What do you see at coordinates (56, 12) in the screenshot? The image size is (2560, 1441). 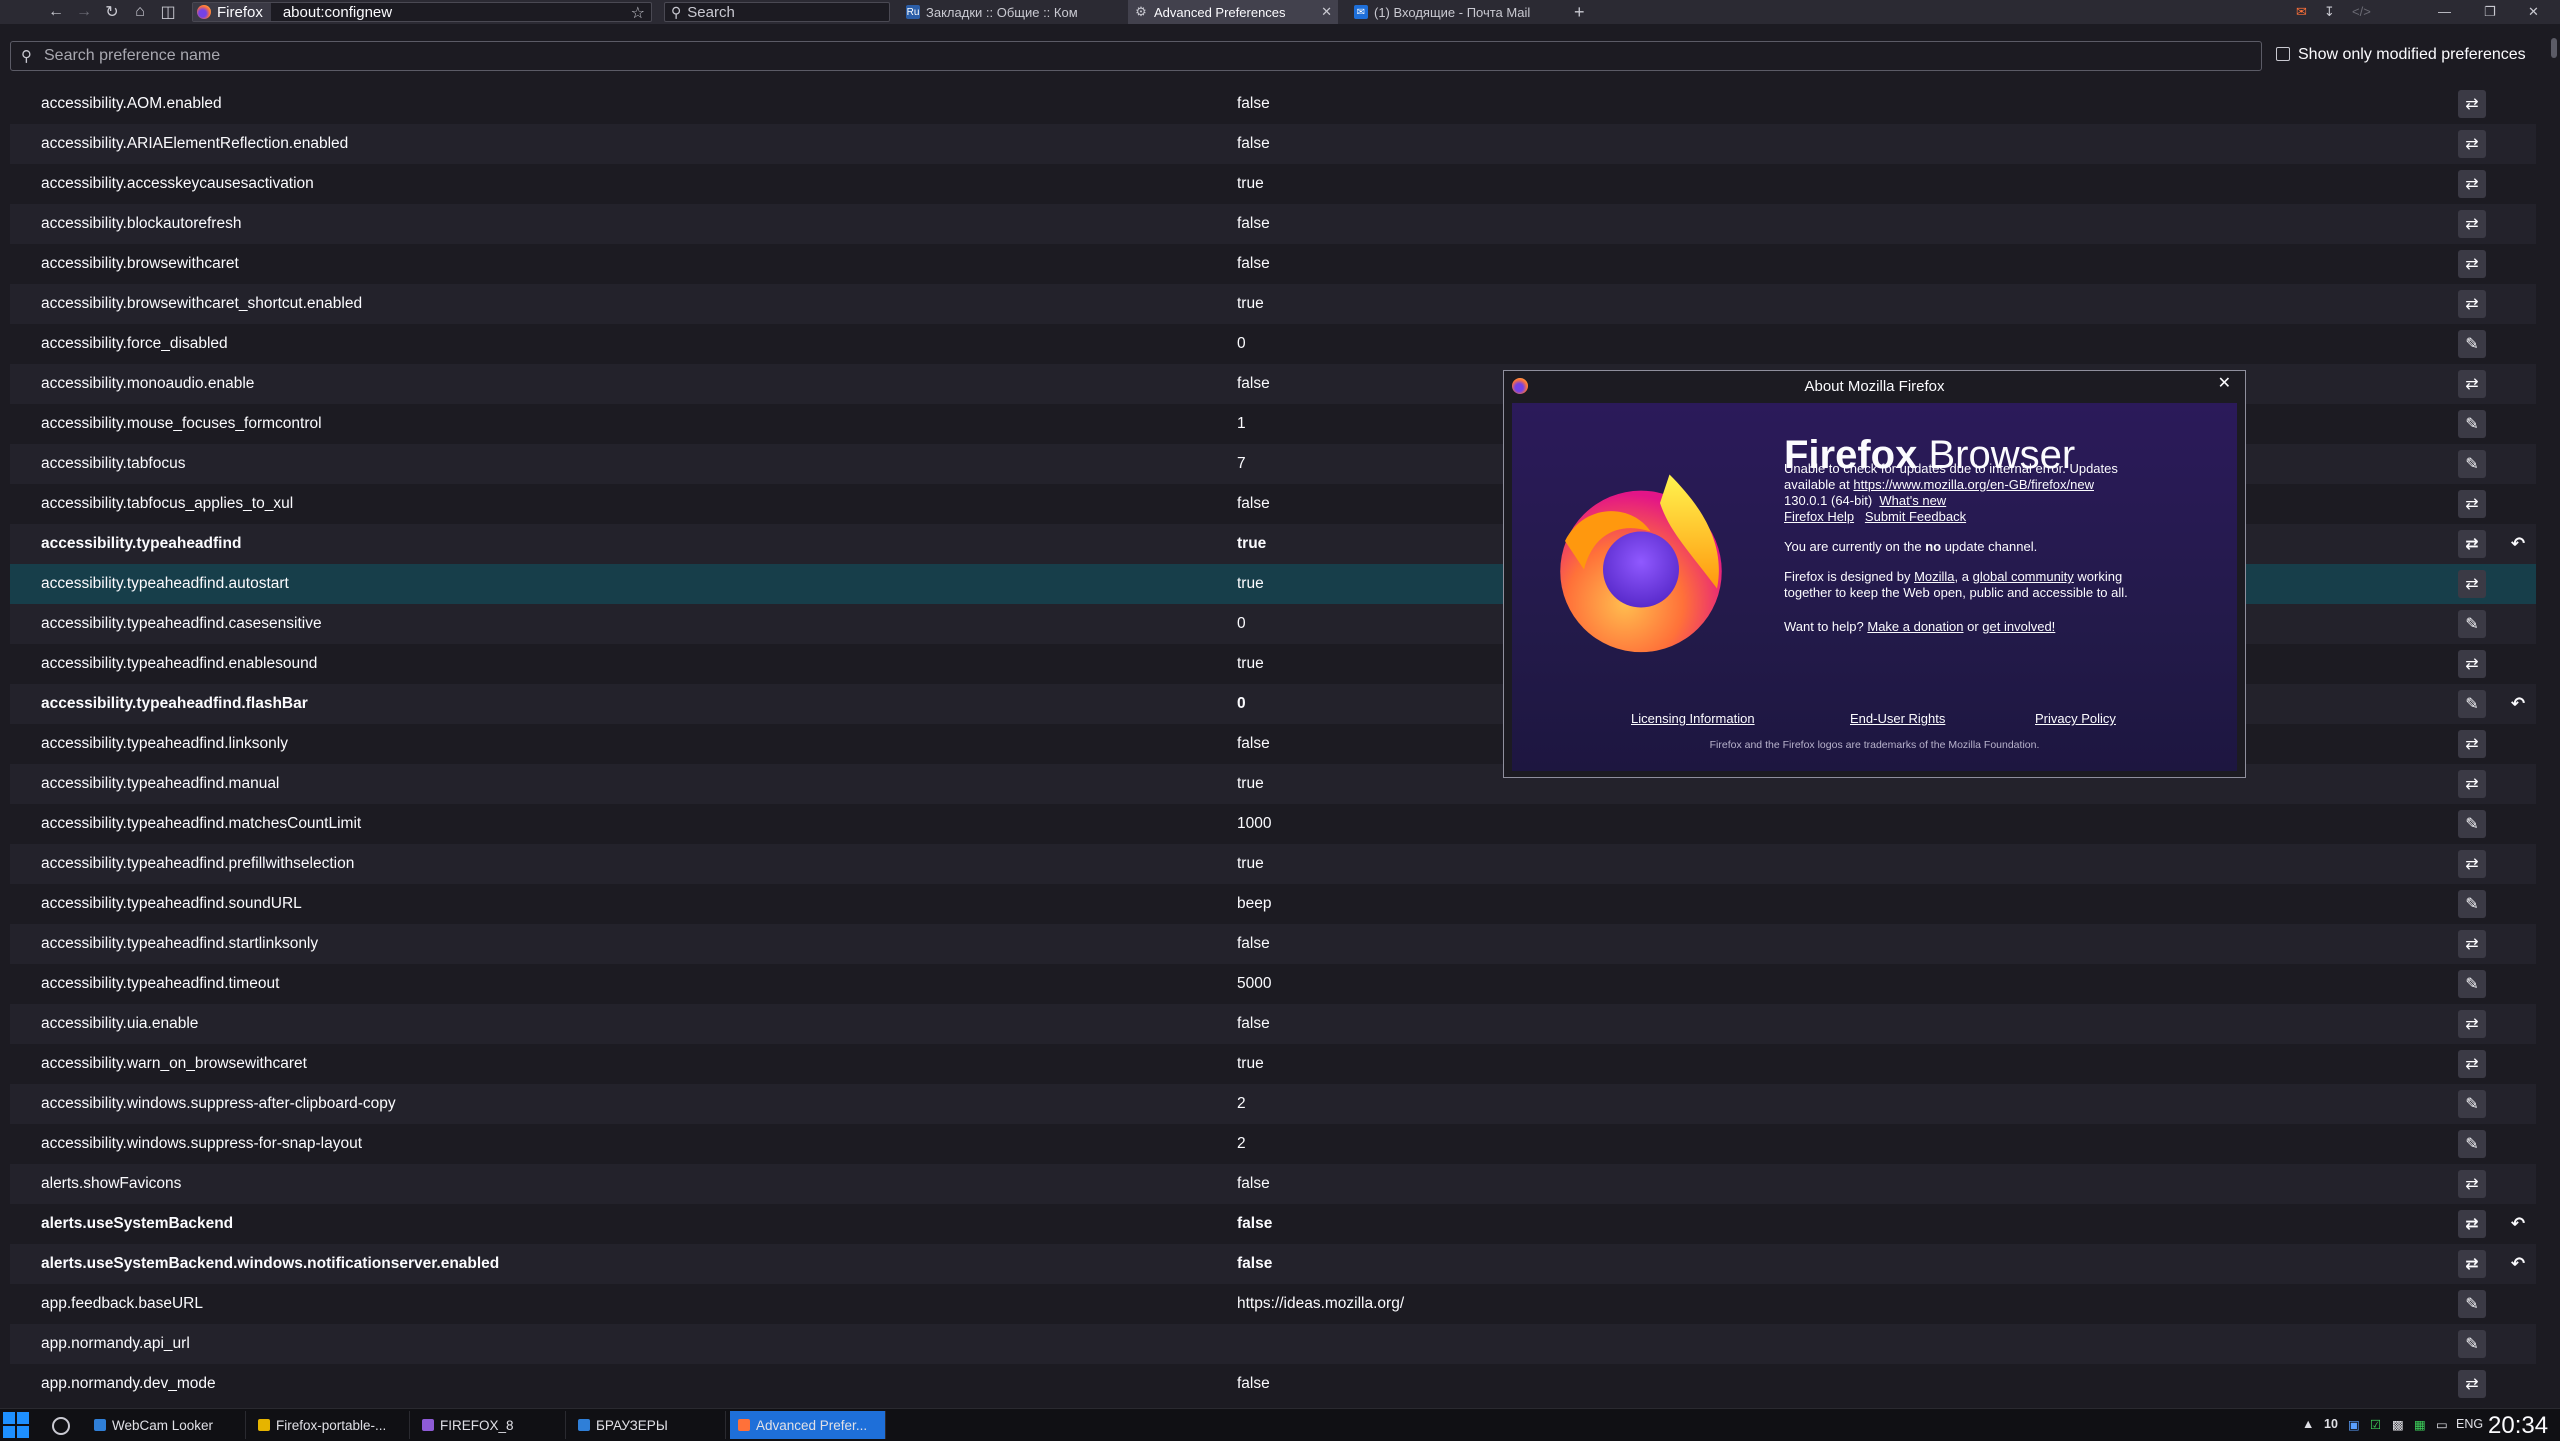 I see `back-icon: ←` at bounding box center [56, 12].